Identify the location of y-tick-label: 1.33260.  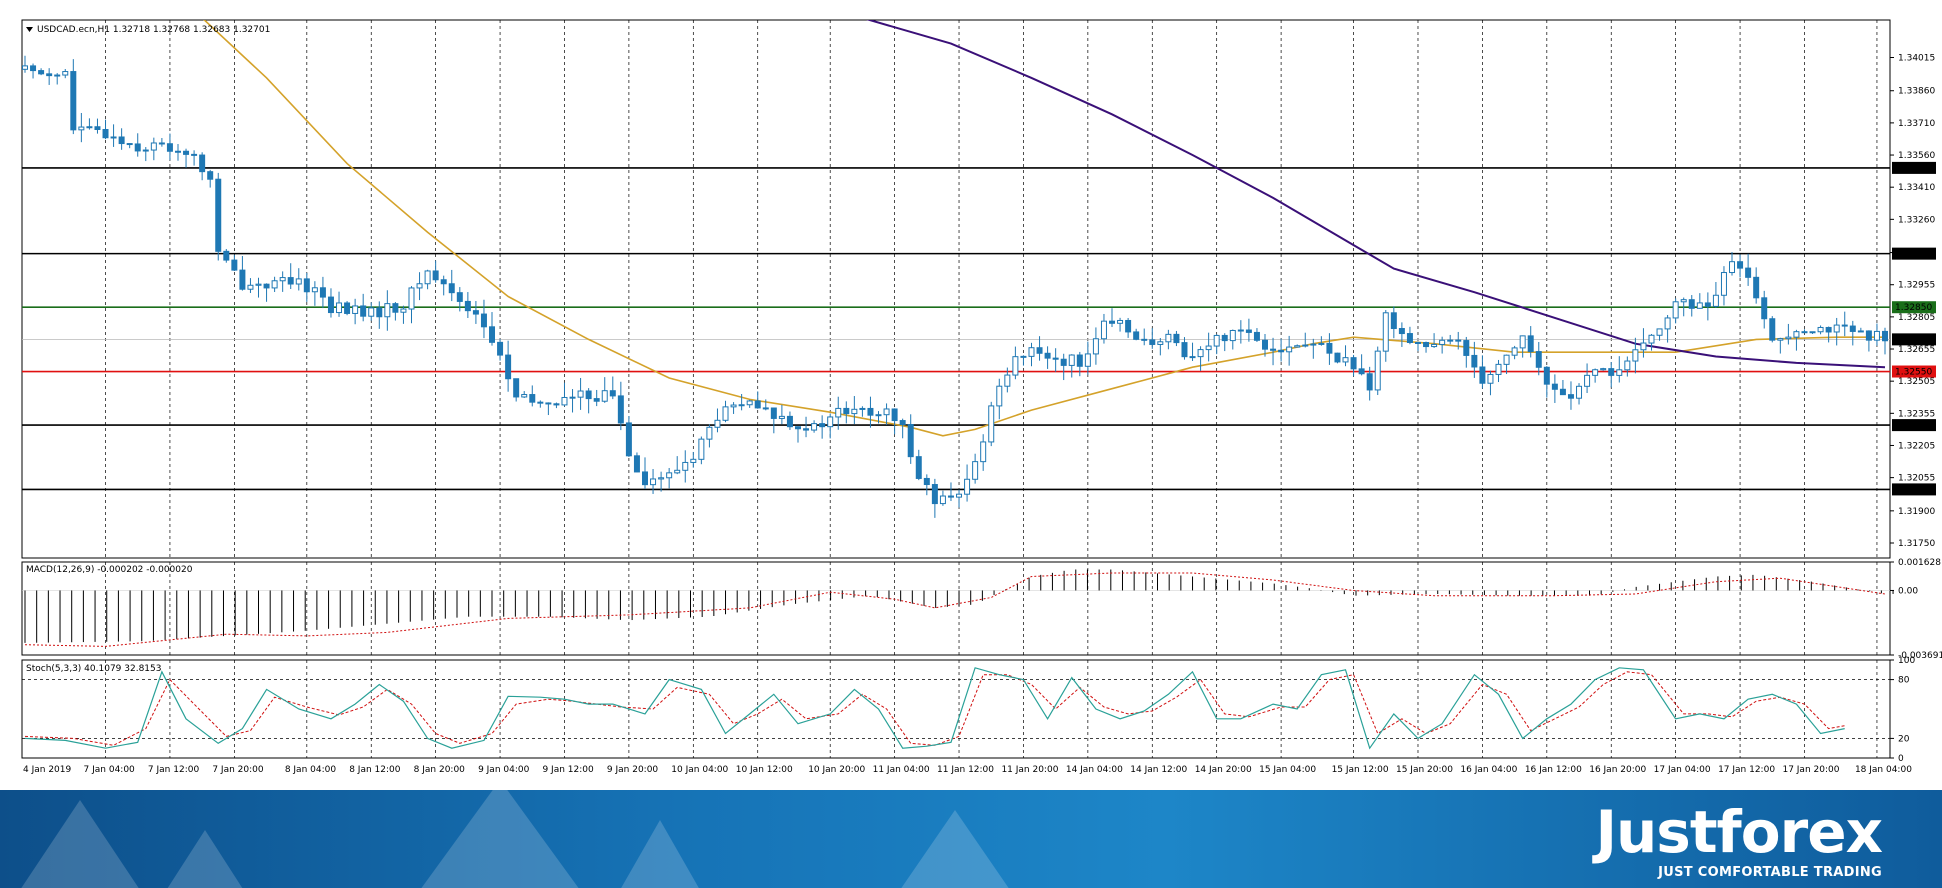
(1916, 220).